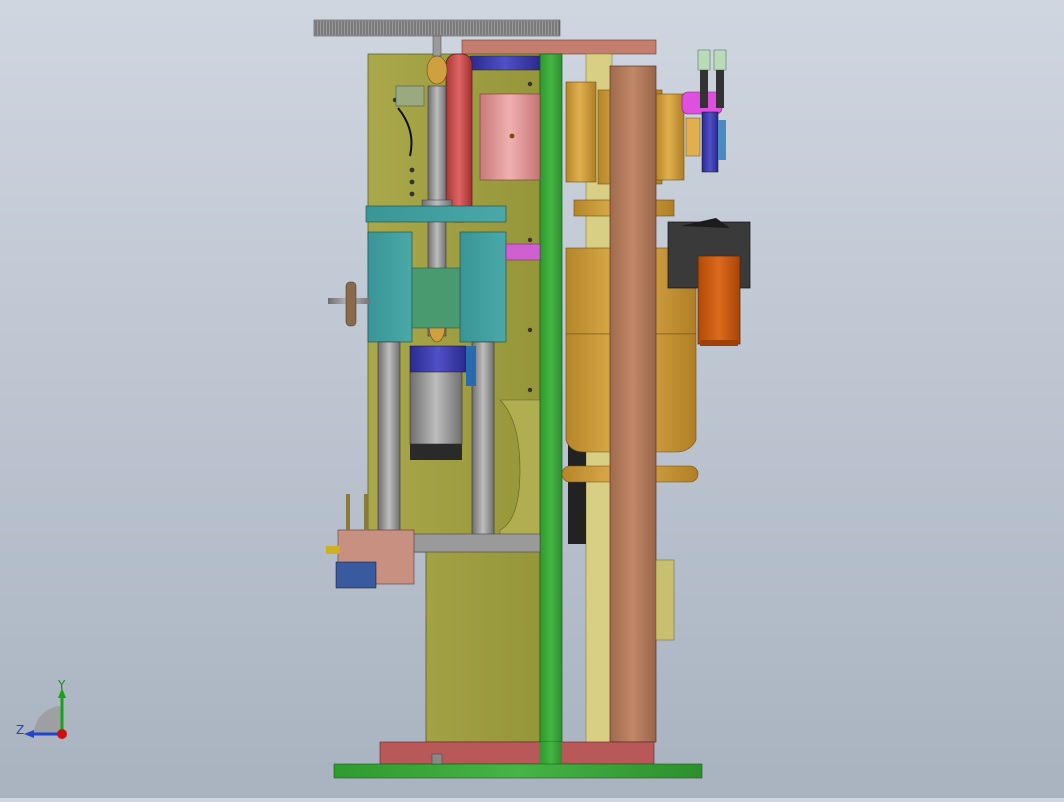 This screenshot has height=802, width=1064. I want to click on upper-blue-strip, so click(505, 63).